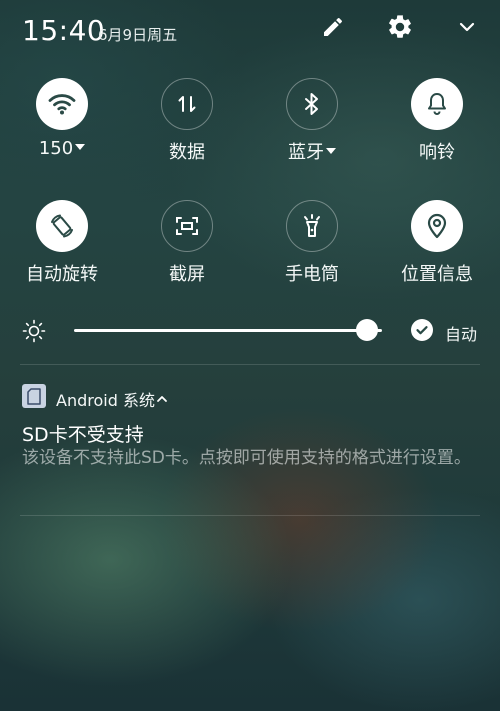 The width and height of the screenshot is (500, 711). Describe the element at coordinates (312, 274) in the screenshot. I see `tile-label: 手电筒` at that location.